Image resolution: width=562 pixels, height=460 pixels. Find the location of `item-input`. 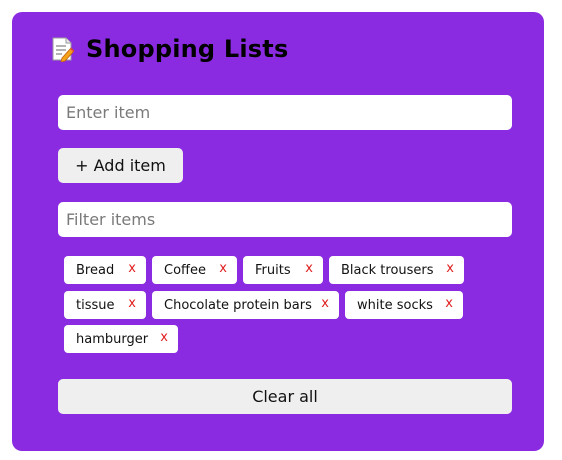

item-input is located at coordinates (285, 112).